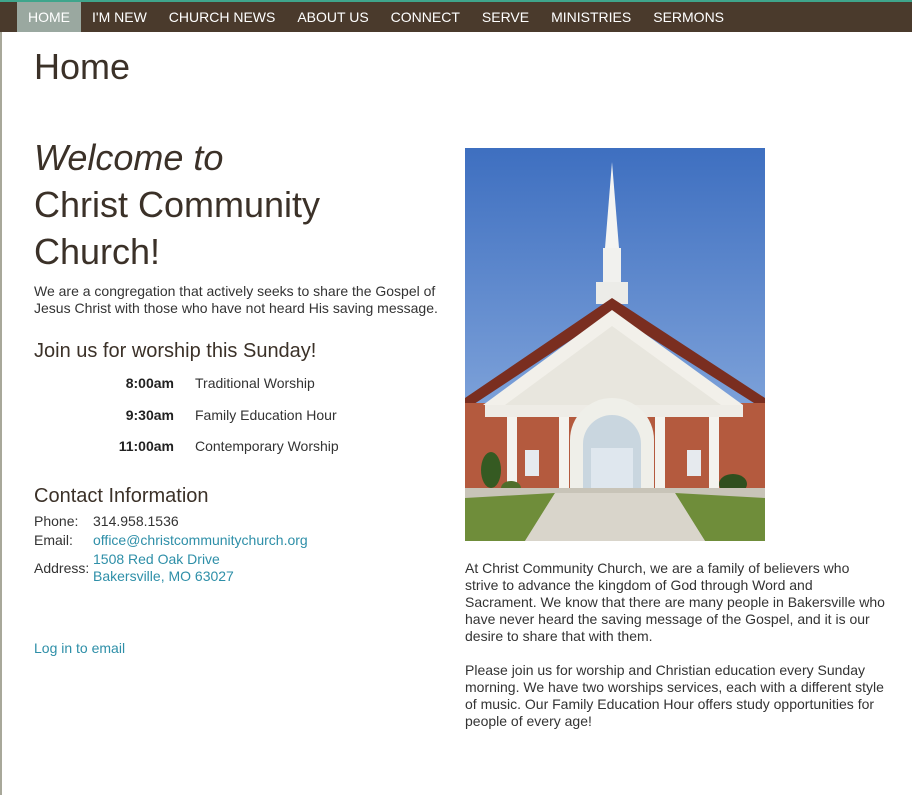 This screenshot has height=795, width=912. I want to click on address-link: 1508 Red Oak Drive Bakersville, MO 63027, so click(163, 568).